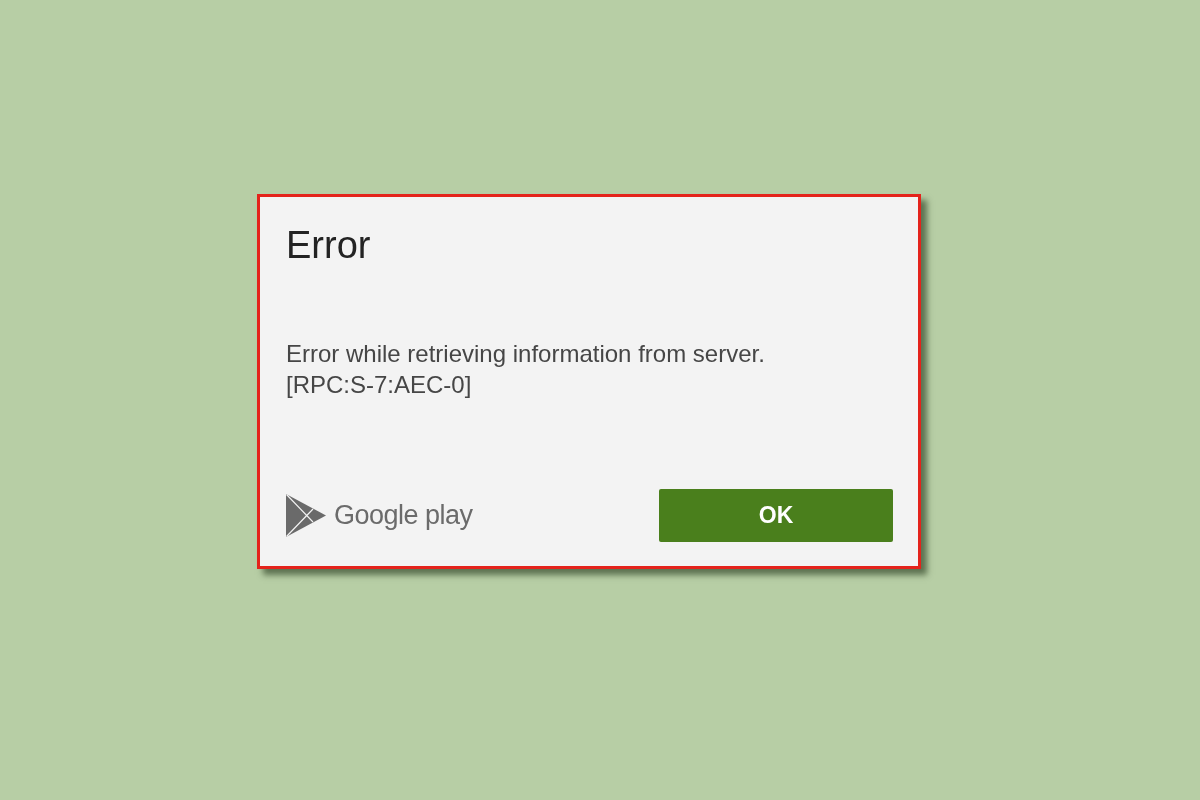 The height and width of the screenshot is (800, 1200). What do you see at coordinates (329, 245) in the screenshot?
I see `dialog-title: Error` at bounding box center [329, 245].